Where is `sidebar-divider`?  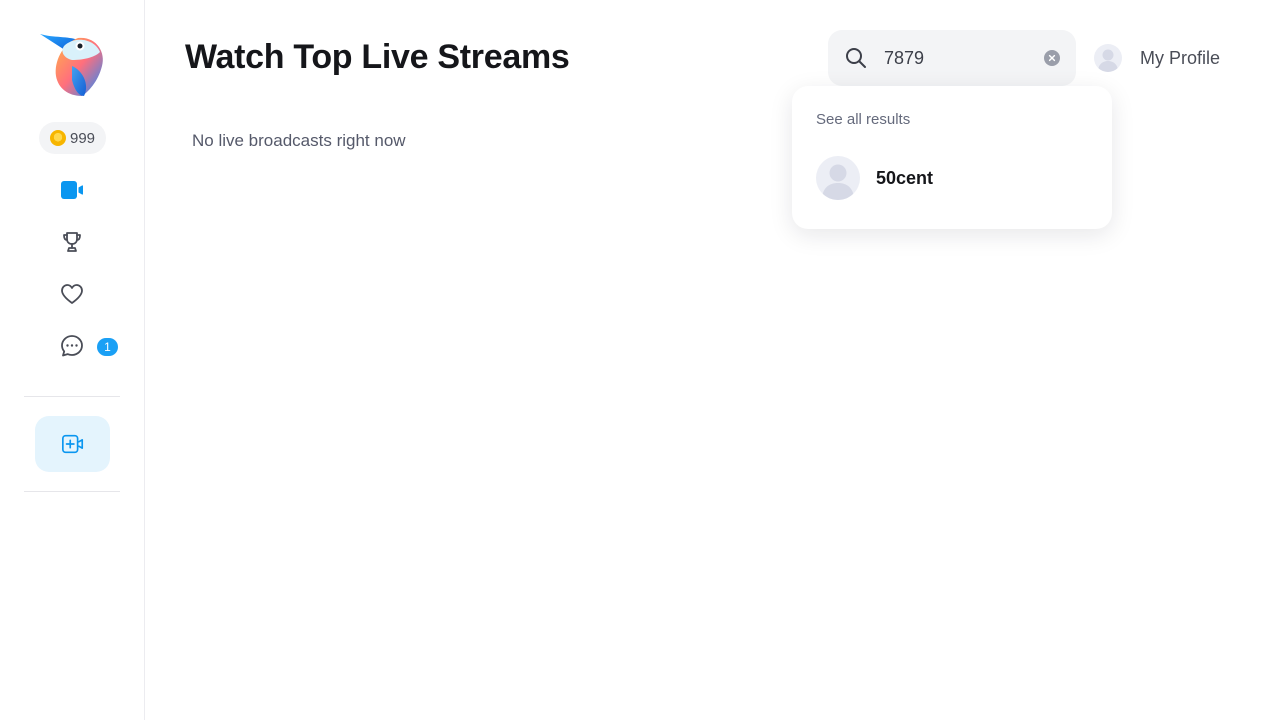 sidebar-divider is located at coordinates (72, 396).